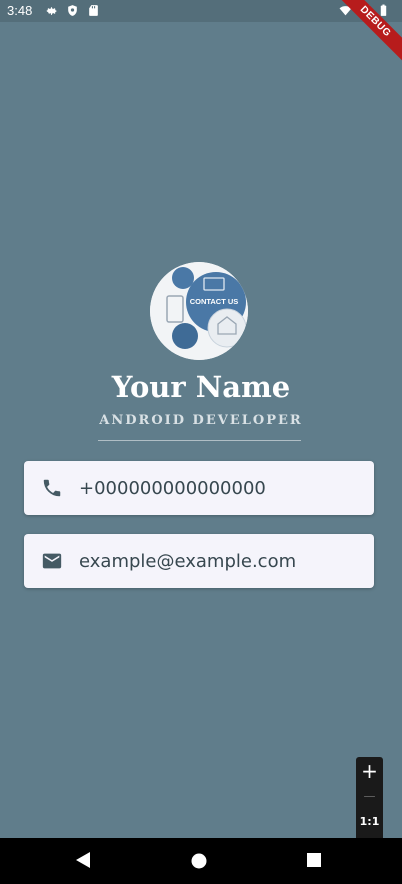 This screenshot has width=402, height=884. Describe the element at coordinates (172, 488) in the screenshot. I see `phone-number: +000000000000000` at that location.